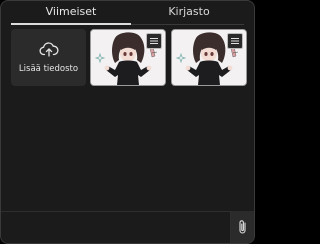 The image size is (320, 244). What do you see at coordinates (189, 15) in the screenshot?
I see `tab-library: Kirjasto` at bounding box center [189, 15].